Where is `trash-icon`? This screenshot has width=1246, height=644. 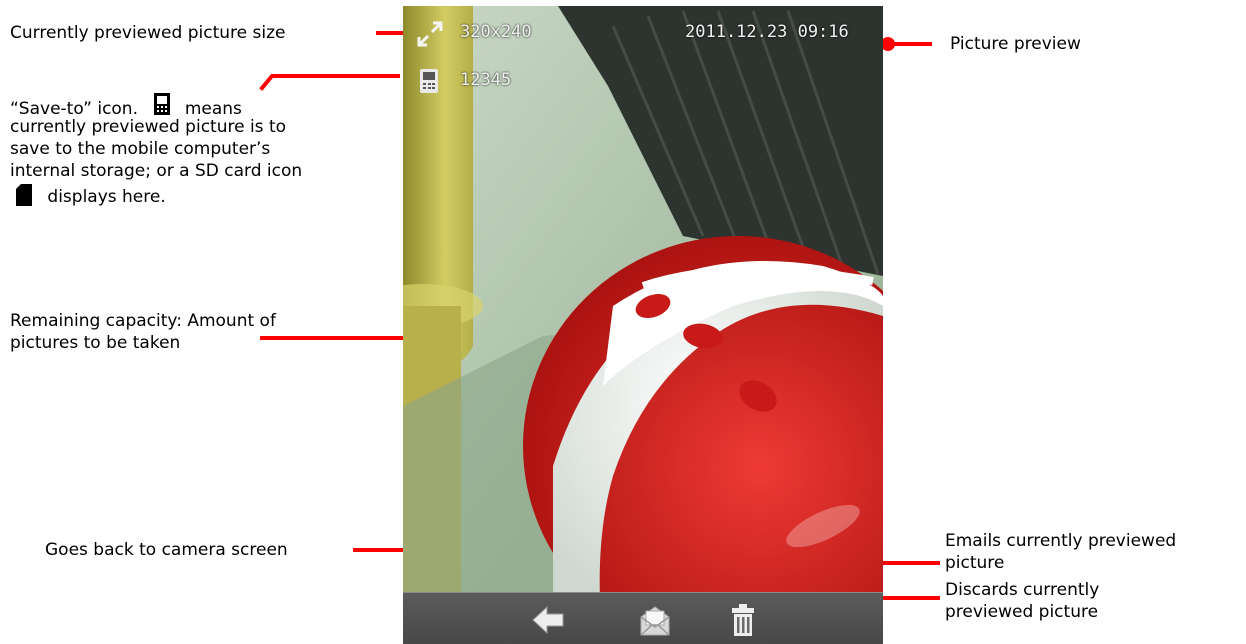 trash-icon is located at coordinates (743, 624).